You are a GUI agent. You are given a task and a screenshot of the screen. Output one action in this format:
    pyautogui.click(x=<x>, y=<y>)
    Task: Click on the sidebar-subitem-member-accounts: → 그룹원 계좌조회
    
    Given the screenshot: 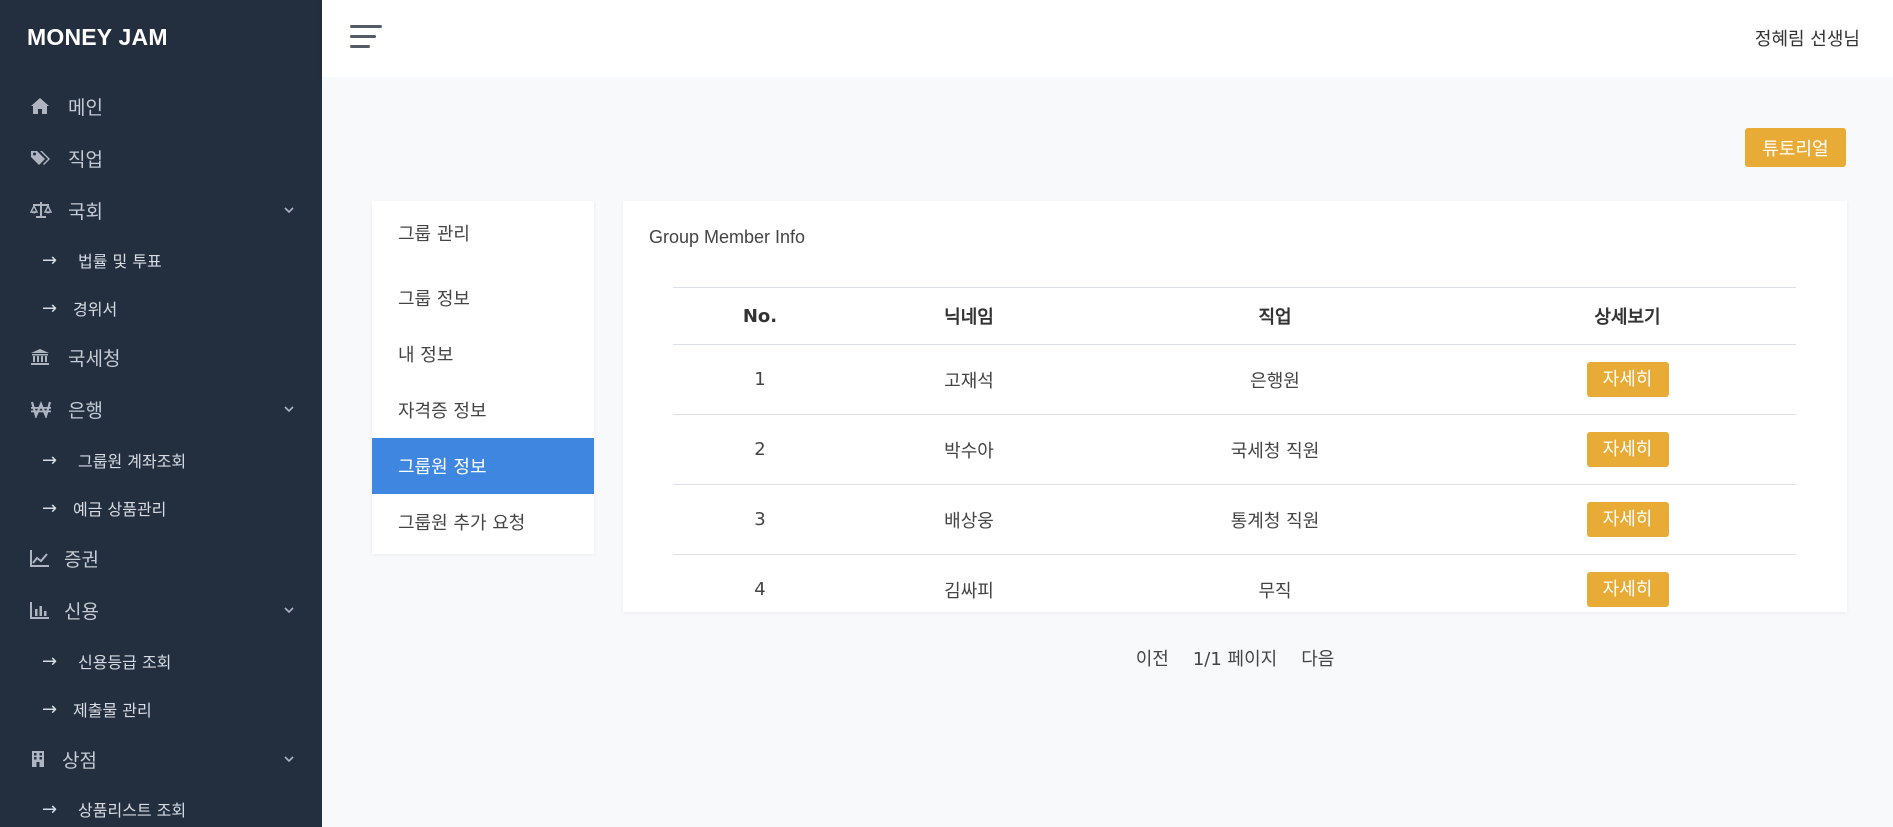 What is the action you would take?
    pyautogui.click(x=161, y=460)
    